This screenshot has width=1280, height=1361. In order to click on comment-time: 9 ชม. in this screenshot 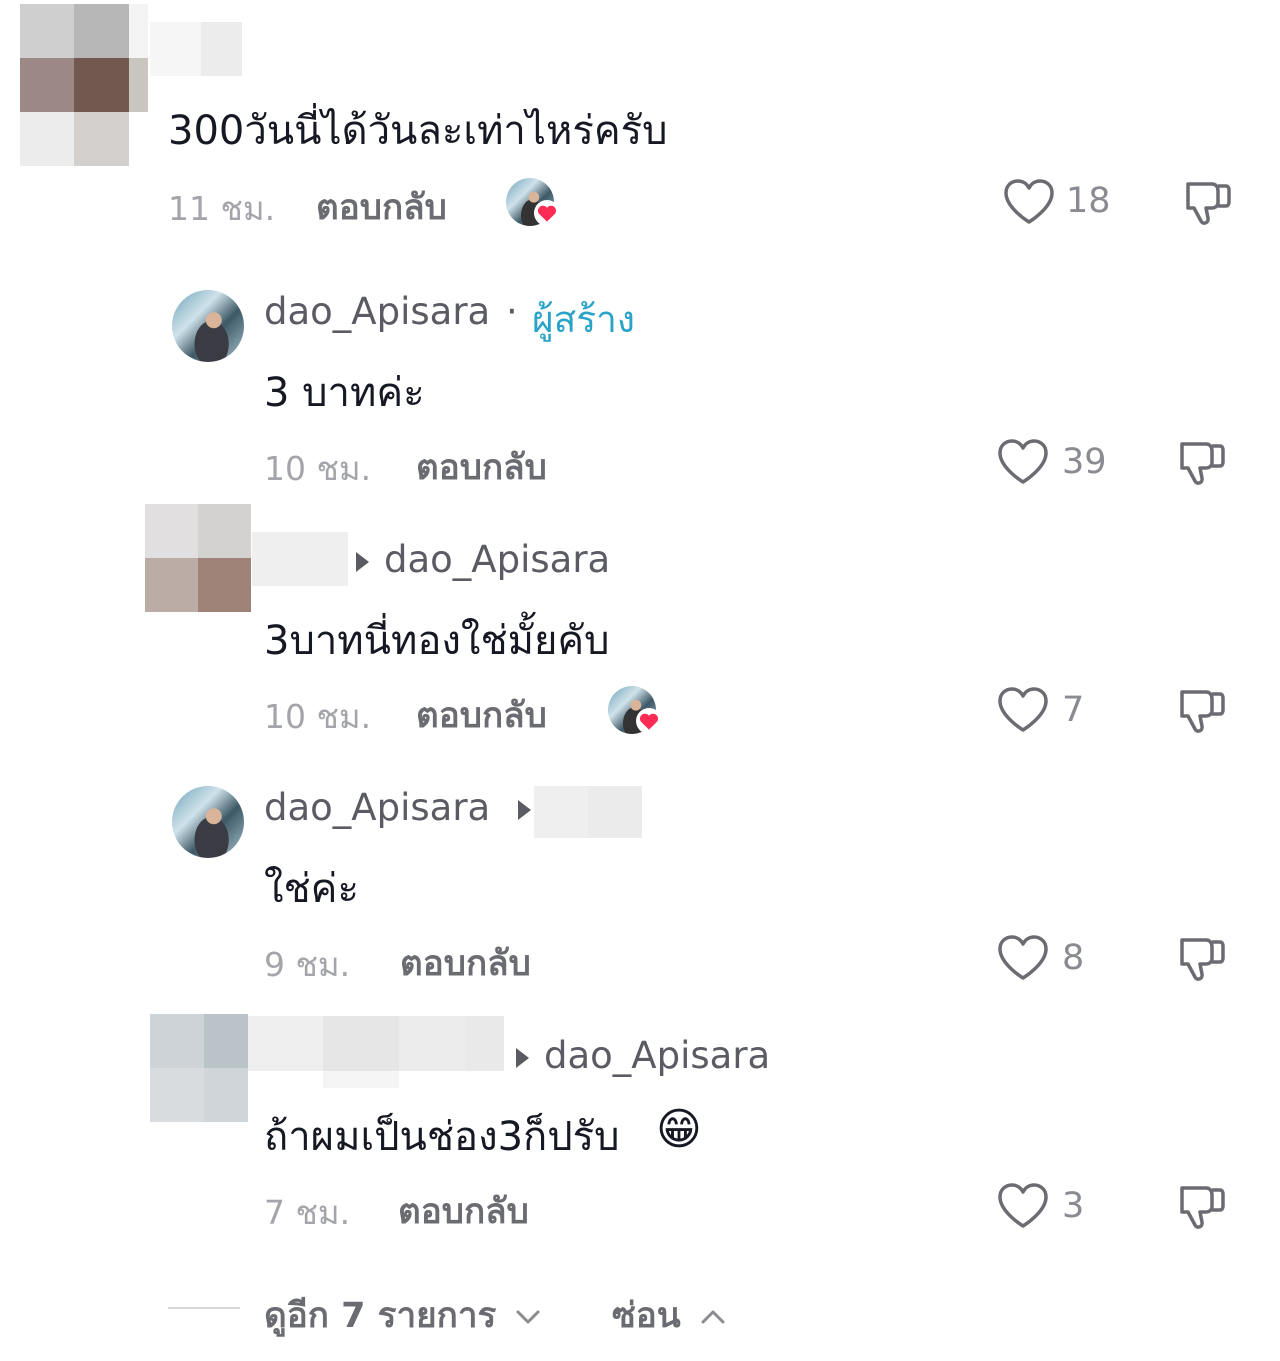, I will do `click(307, 964)`.